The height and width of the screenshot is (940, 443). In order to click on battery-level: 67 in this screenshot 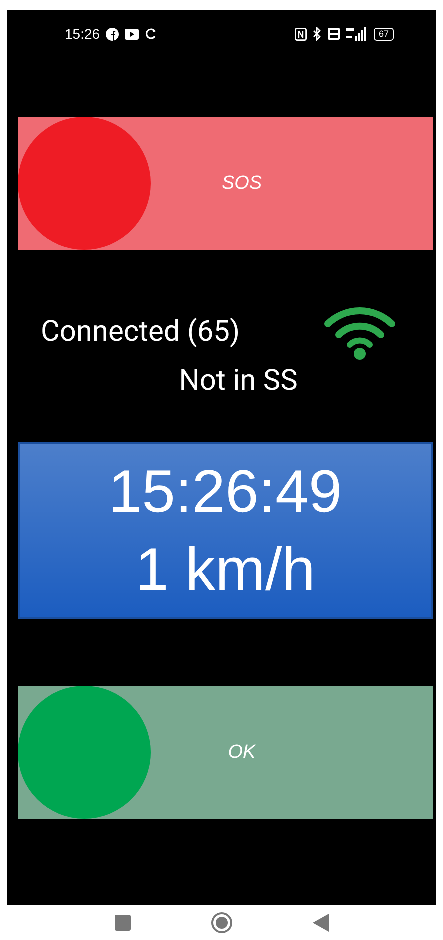, I will do `click(384, 34)`.